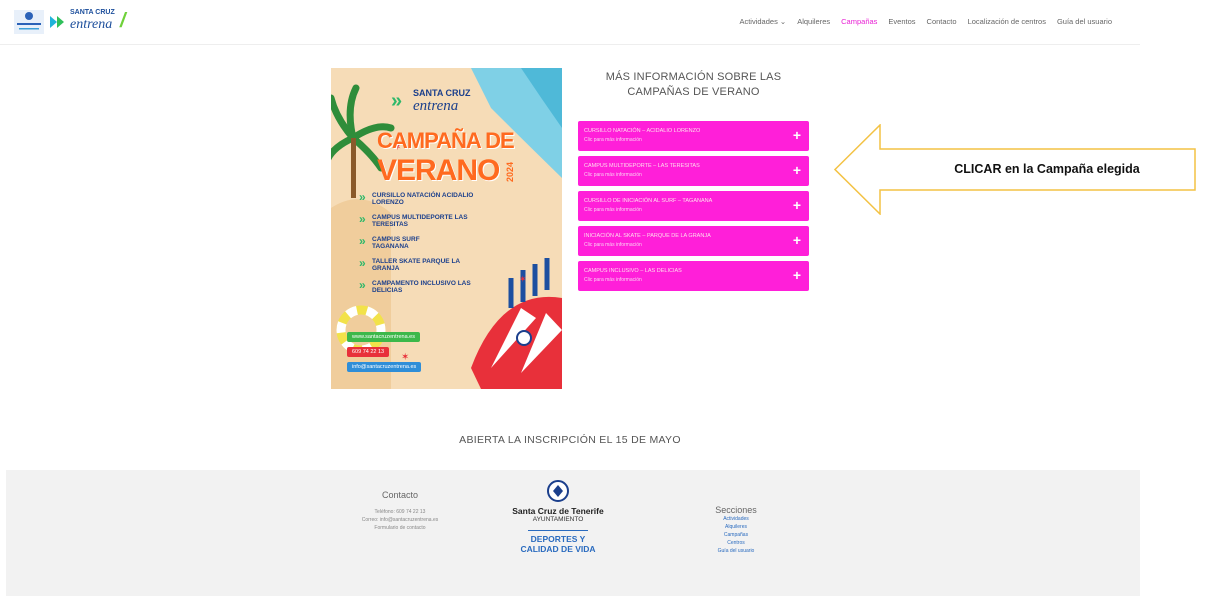 This screenshot has height=596, width=1226. Describe the element at coordinates (736, 535) in the screenshot. I see `footer-link-campanas: Campañas` at that location.